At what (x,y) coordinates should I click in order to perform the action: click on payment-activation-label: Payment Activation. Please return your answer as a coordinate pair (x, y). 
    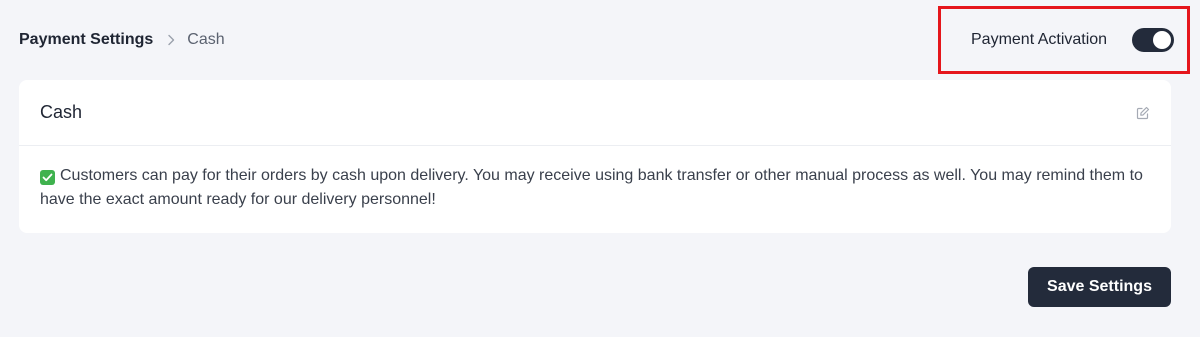
    Looking at the image, I should click on (1039, 39).